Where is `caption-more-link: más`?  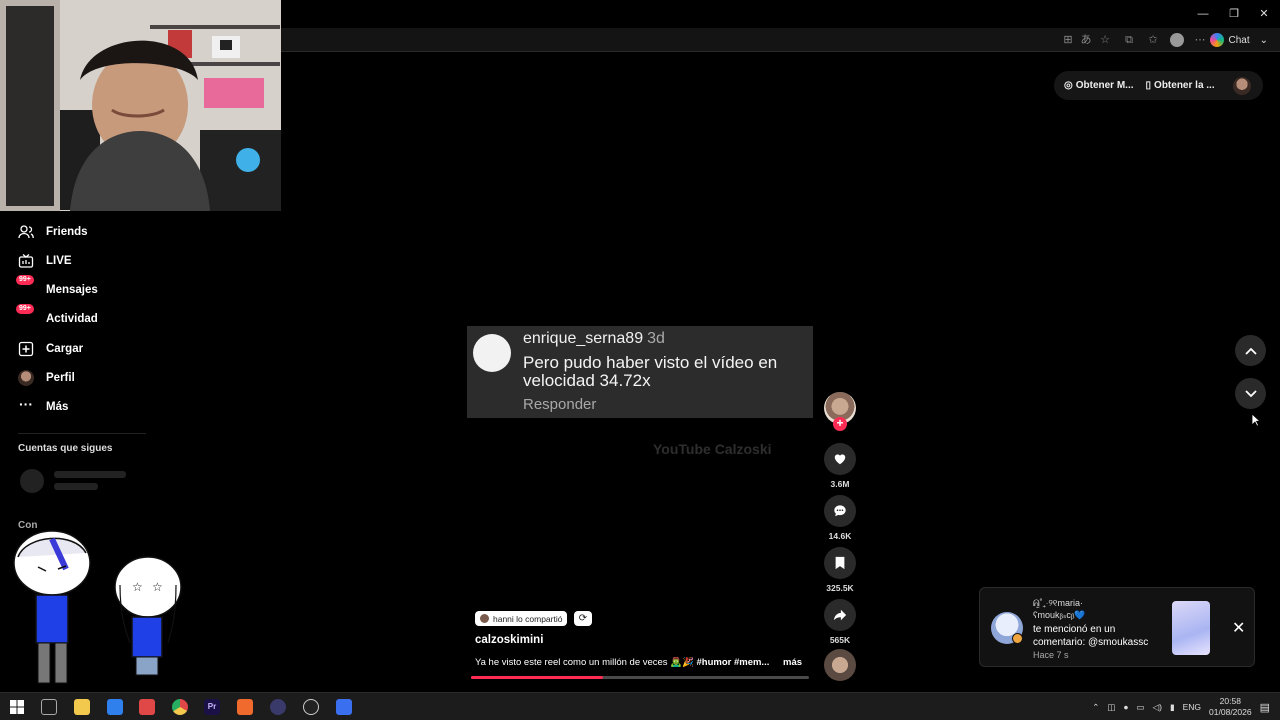 caption-more-link: más is located at coordinates (792, 662).